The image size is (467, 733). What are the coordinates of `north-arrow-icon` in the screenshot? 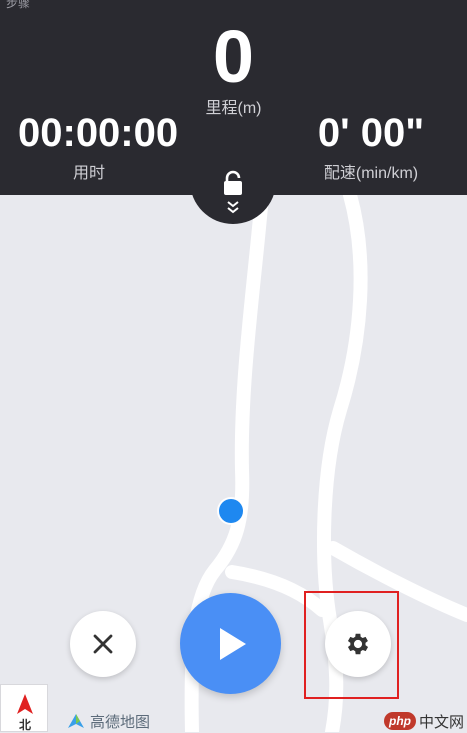 It's located at (25, 704).